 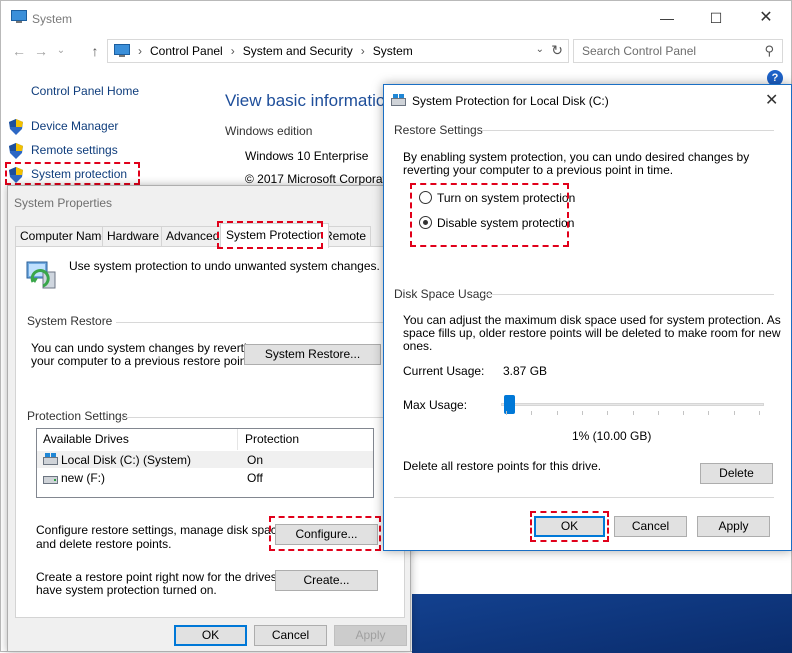 I want to click on system-properties-title: System Properties, so click(x=63, y=203).